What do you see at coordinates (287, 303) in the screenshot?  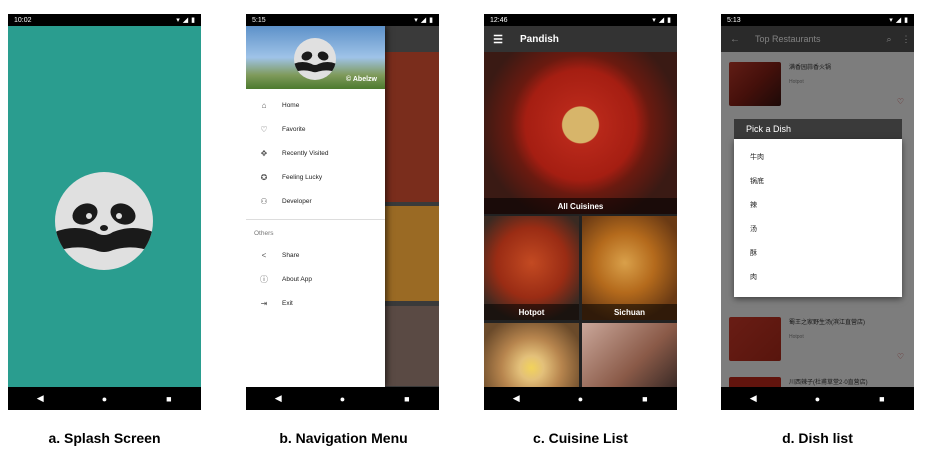 I see `drawer-item-label: Exit` at bounding box center [287, 303].